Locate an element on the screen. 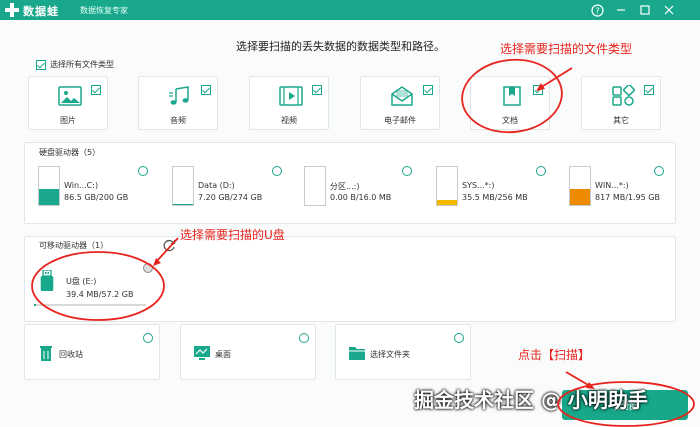 This screenshot has height=427, width=700. file-type-other: 其它 is located at coordinates (621, 103).